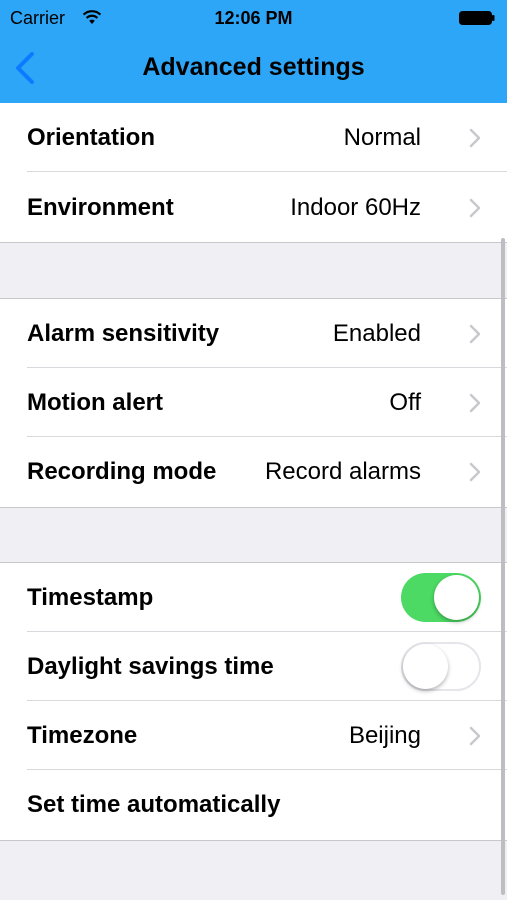  What do you see at coordinates (253, 471) in the screenshot?
I see `recording-mode-row: Recording mode Record alarms` at bounding box center [253, 471].